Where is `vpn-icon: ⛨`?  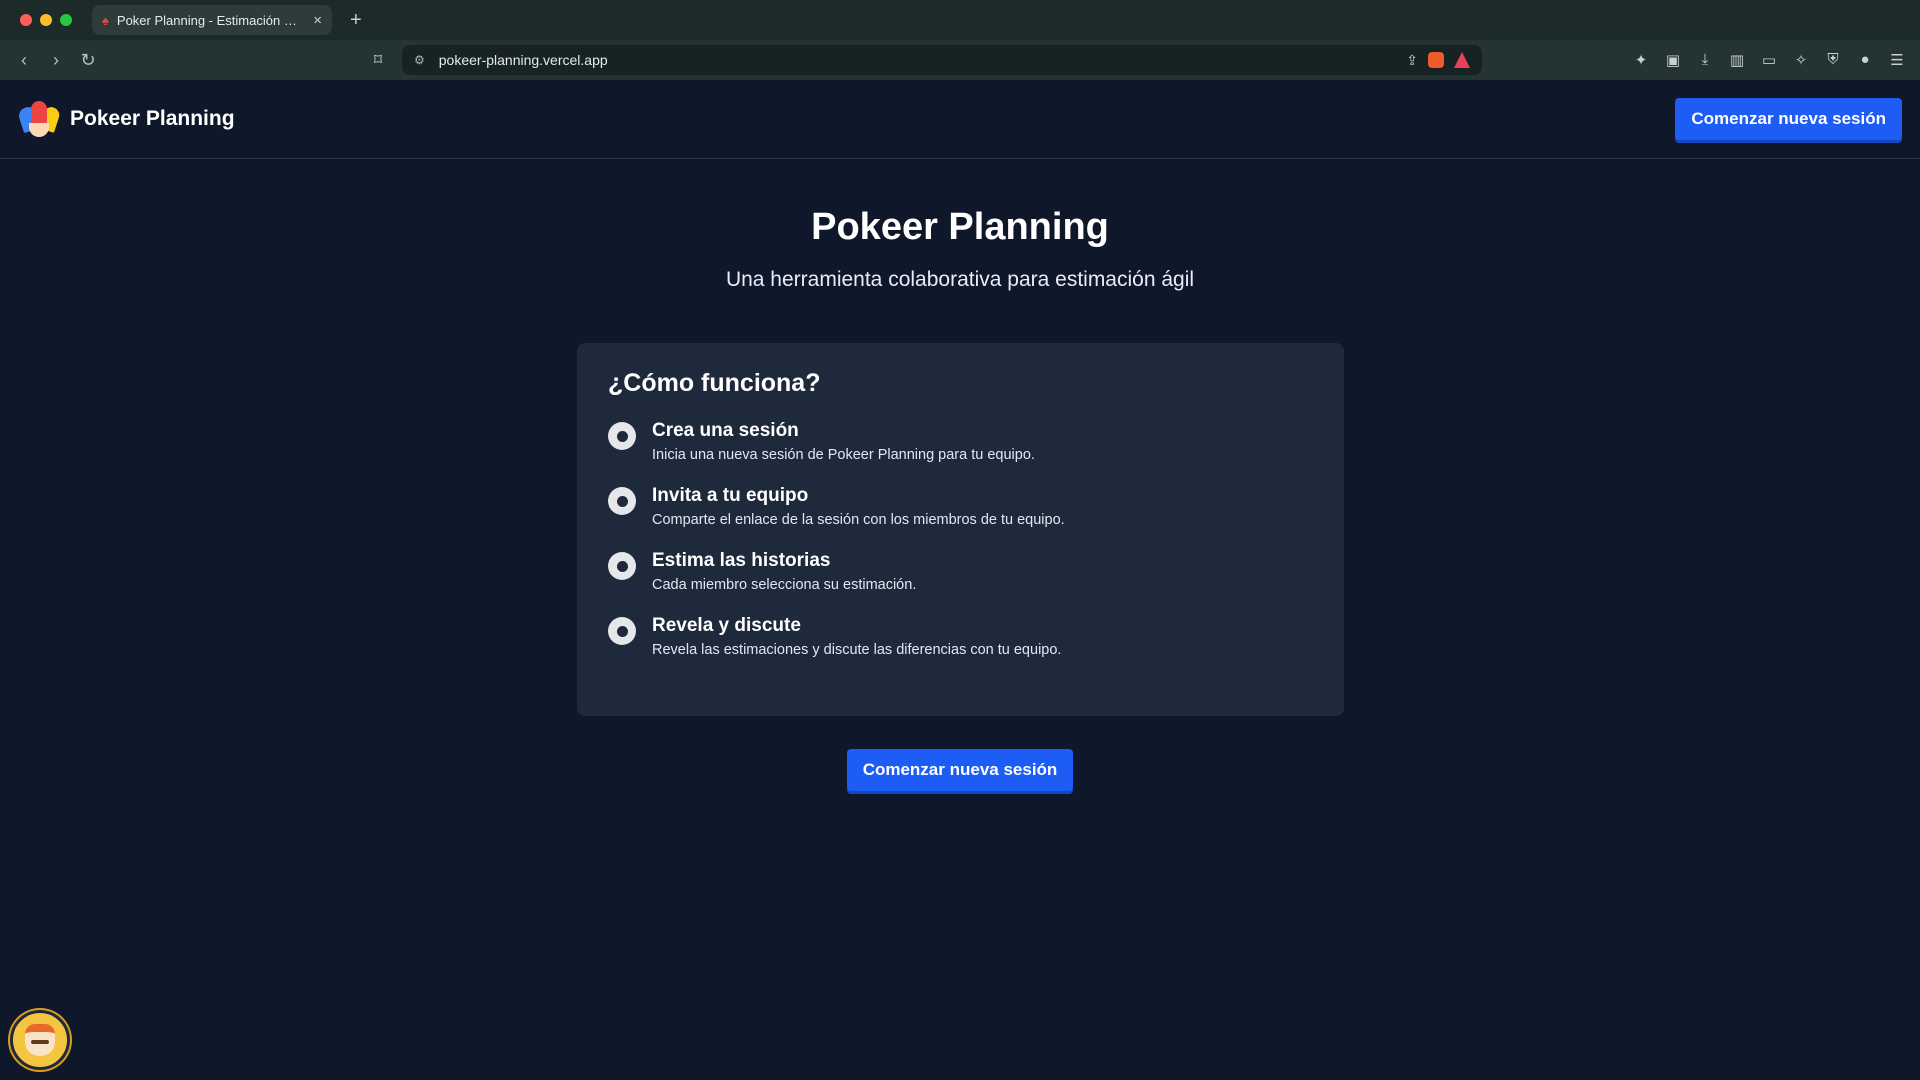
vpn-icon: ⛨ is located at coordinates (1833, 60).